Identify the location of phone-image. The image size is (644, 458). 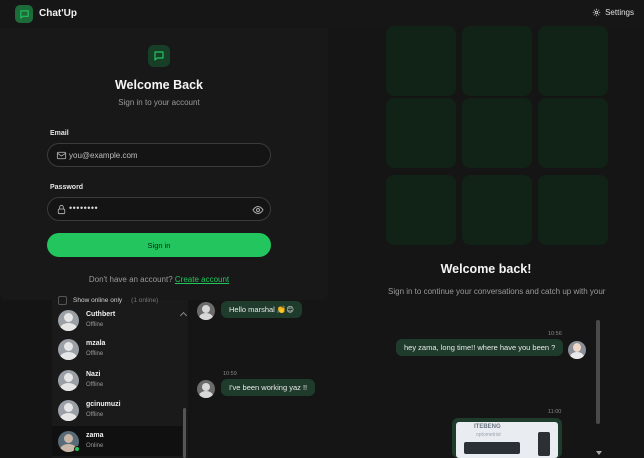
(544, 444).